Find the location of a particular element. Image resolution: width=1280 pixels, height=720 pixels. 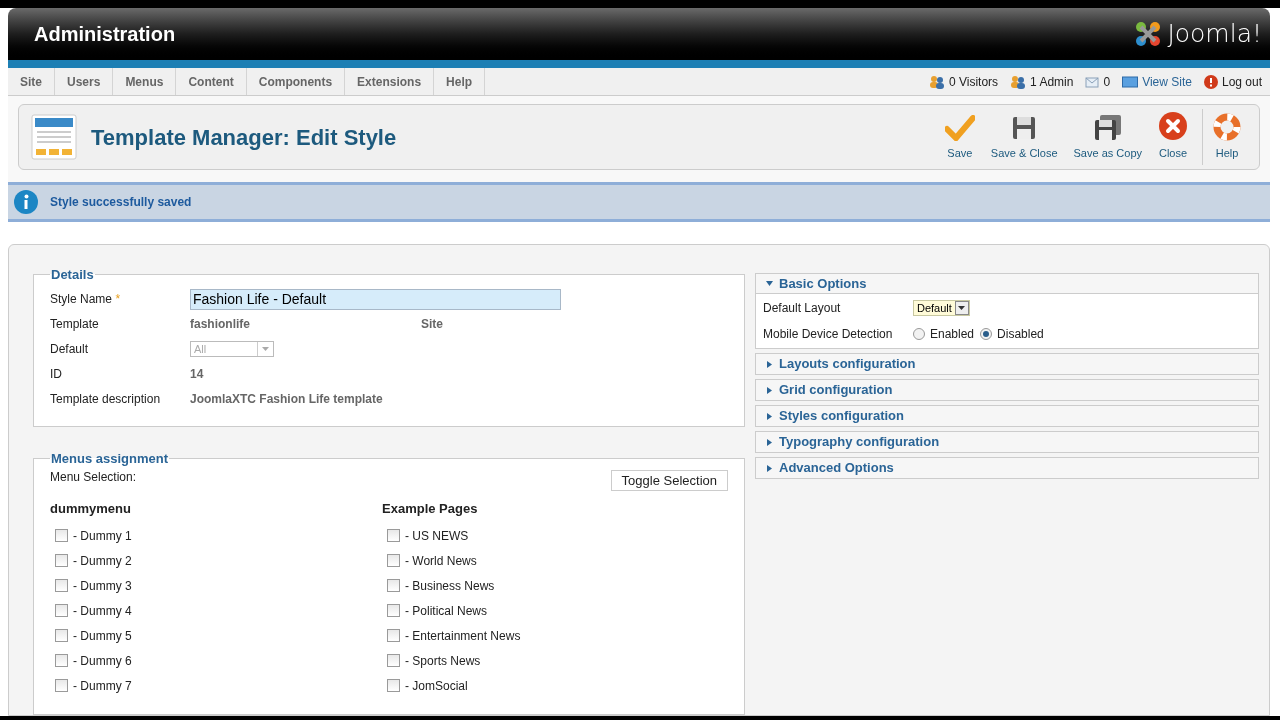

checkmark-icon is located at coordinates (959, 127).